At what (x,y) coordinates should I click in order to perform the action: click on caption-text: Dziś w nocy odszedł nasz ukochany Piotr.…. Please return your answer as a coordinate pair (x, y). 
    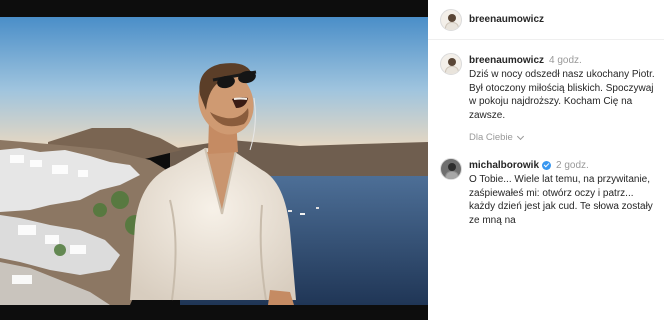
    Looking at the image, I should click on (562, 95).